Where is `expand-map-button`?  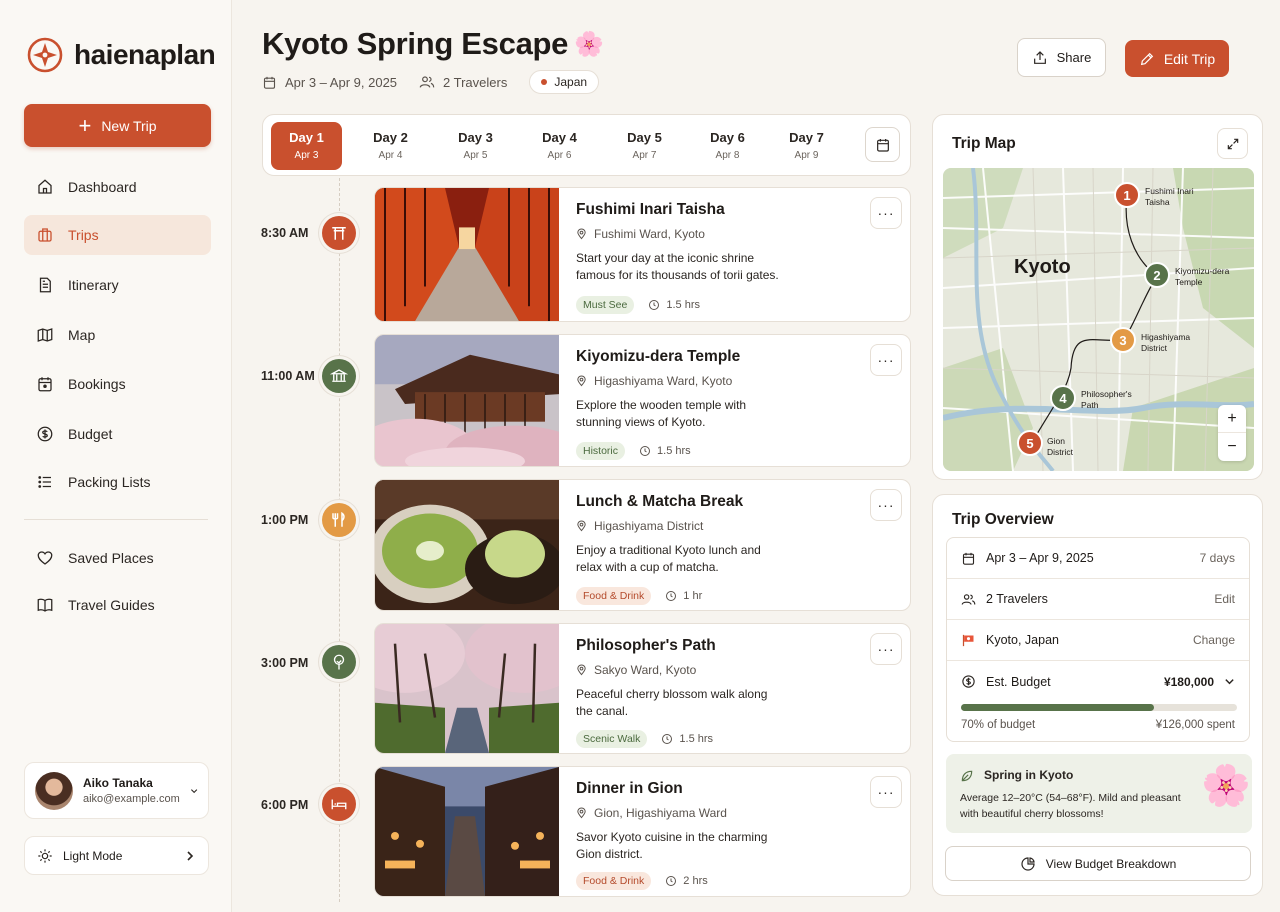 expand-map-button is located at coordinates (1232, 143).